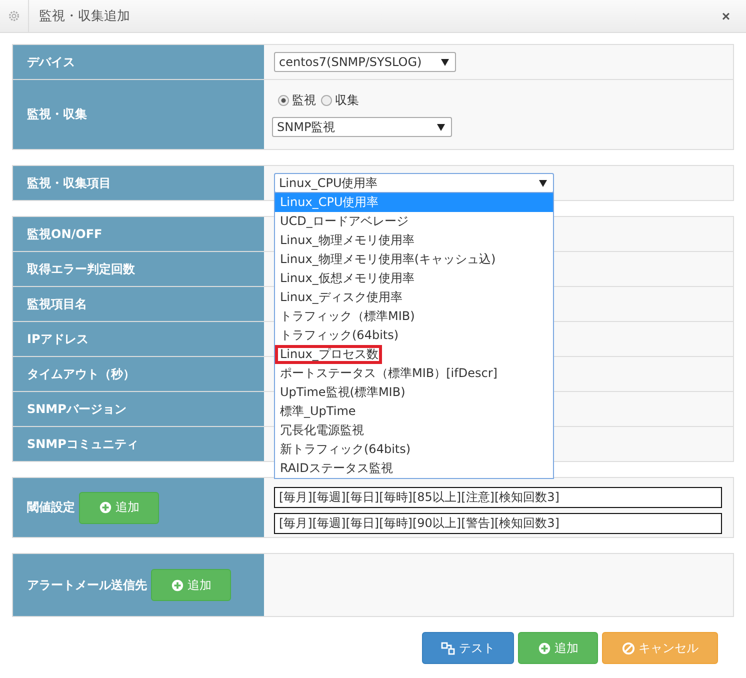  What do you see at coordinates (81, 269) in the screenshot?
I see `field-label: 取得エラー判定回数` at bounding box center [81, 269].